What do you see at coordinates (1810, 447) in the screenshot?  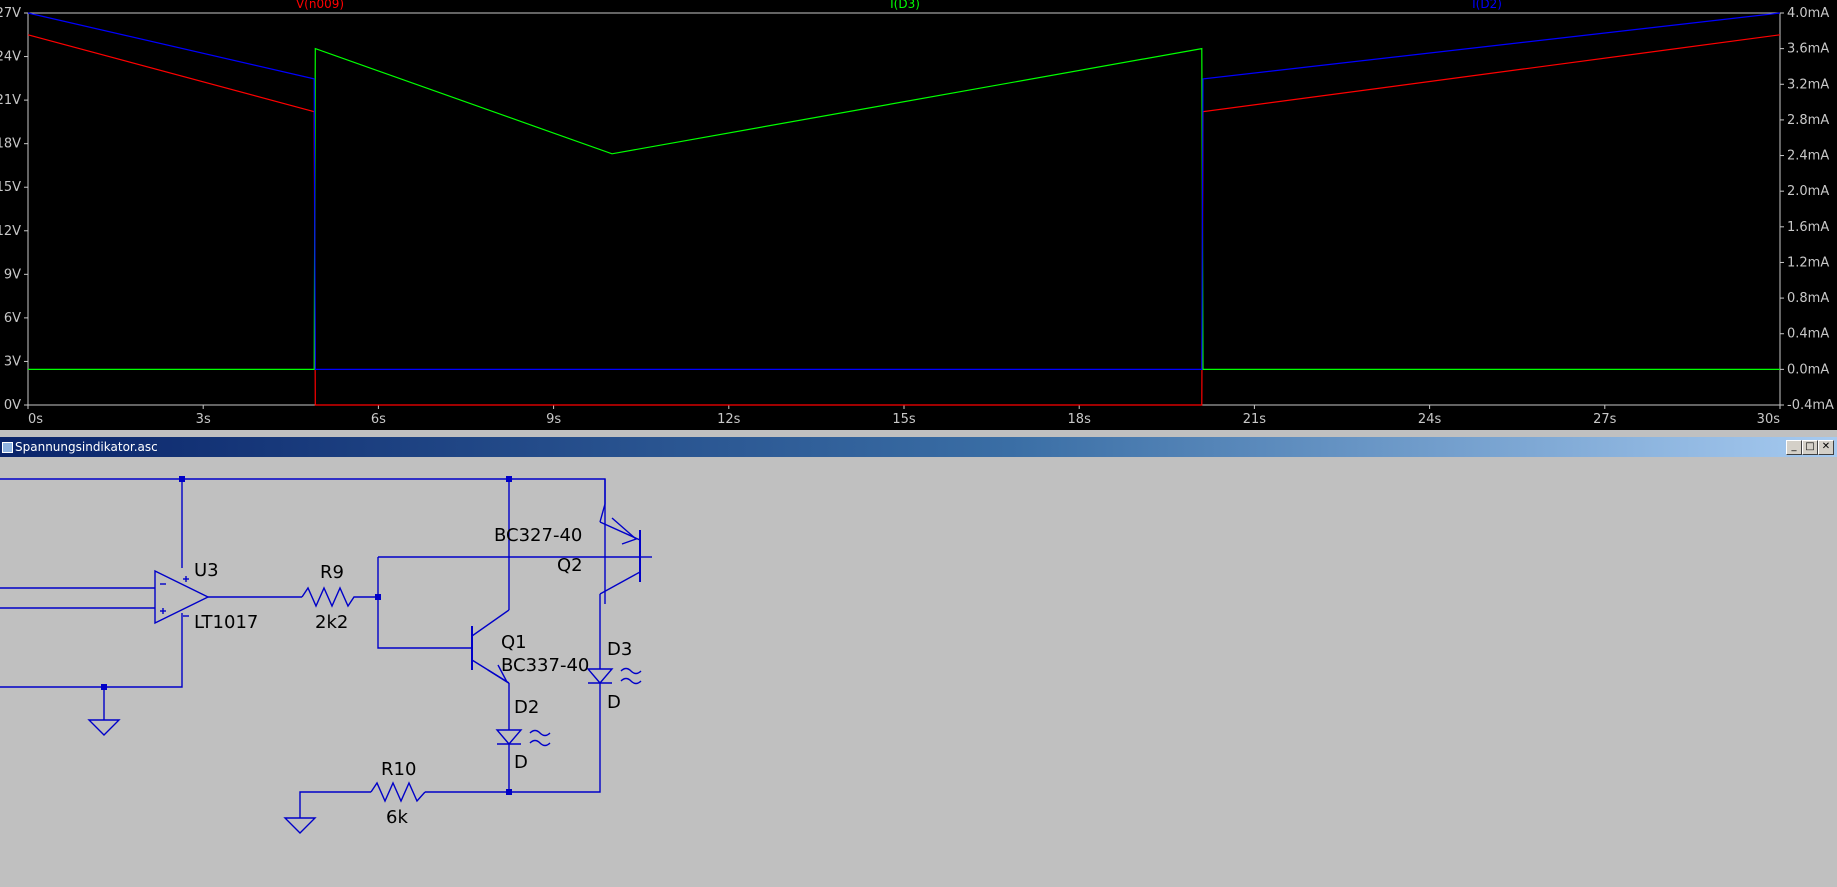 I see `maximize-button: □` at bounding box center [1810, 447].